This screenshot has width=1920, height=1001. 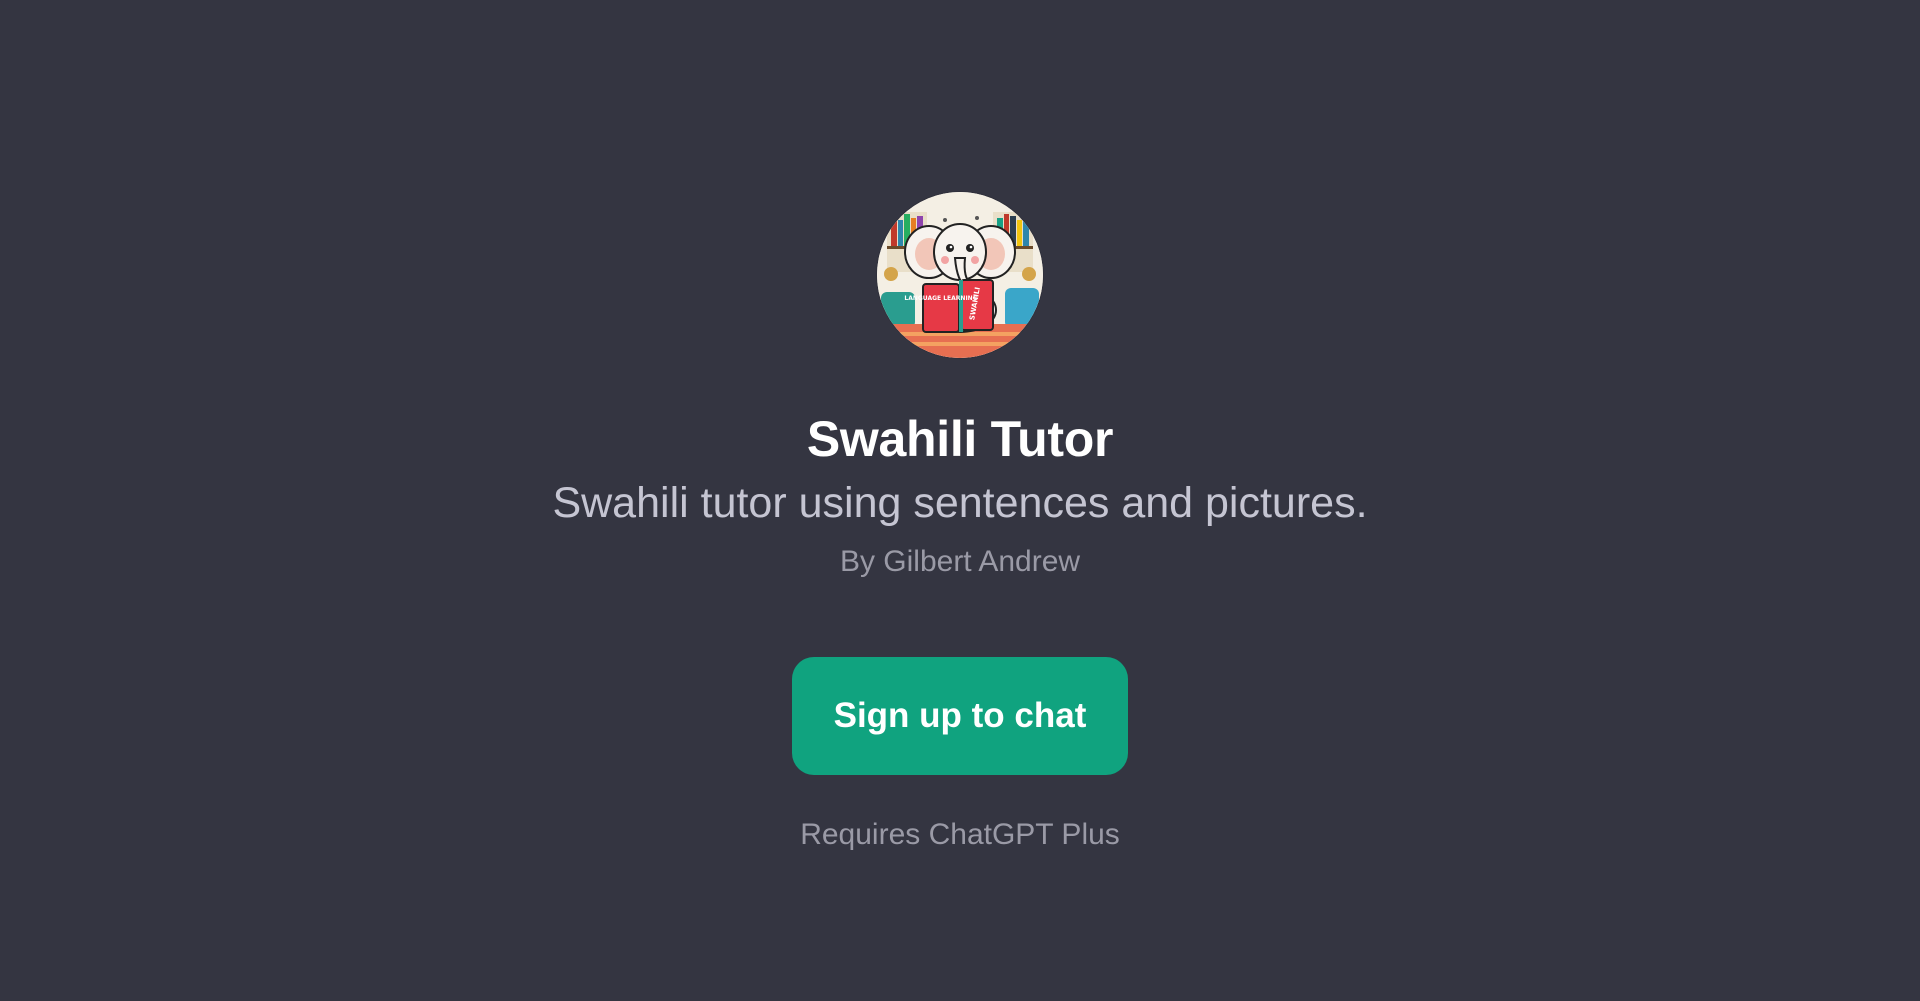 I want to click on avatar-book-text-left: LANGUAGE LEARNING, so click(x=940, y=298).